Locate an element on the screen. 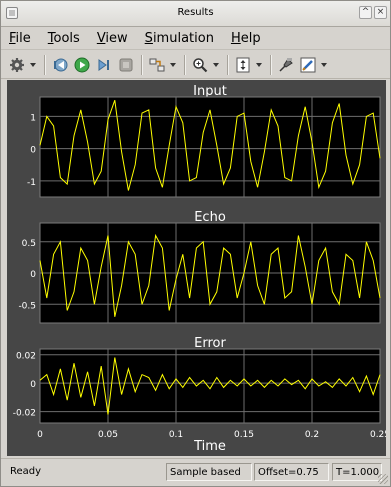 Image resolution: width=391 pixels, height=487 pixels. run-button is located at coordinates (82, 65).